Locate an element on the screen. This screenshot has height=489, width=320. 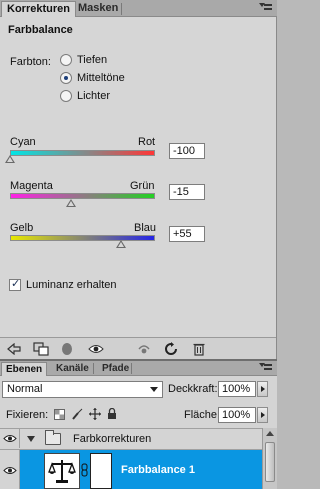
layers-menu-button is located at coordinates (266, 368).